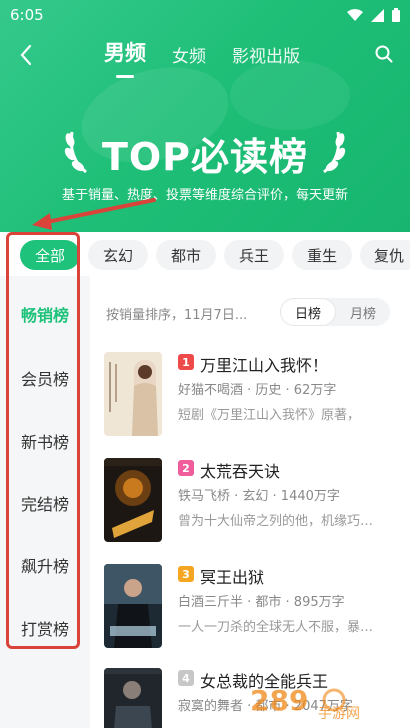  What do you see at coordinates (339, 714) in the screenshot?
I see `svg-text: 手游网` at bounding box center [339, 714].